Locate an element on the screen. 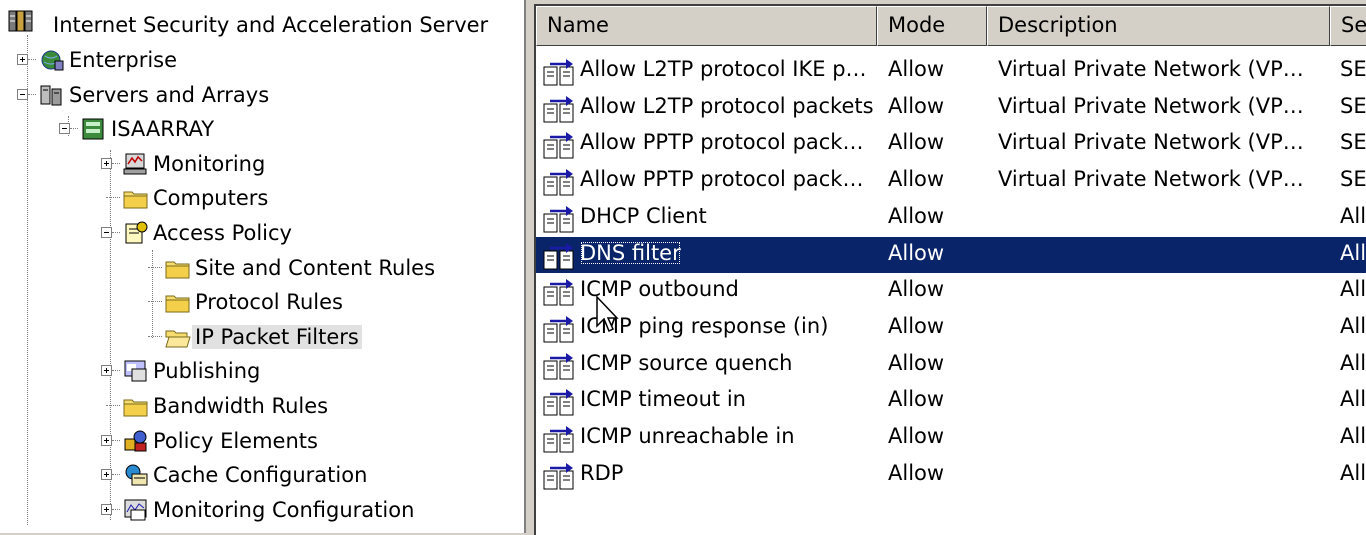  list-row: ICMP ping response (in) Allow All is located at coordinates (951, 328).